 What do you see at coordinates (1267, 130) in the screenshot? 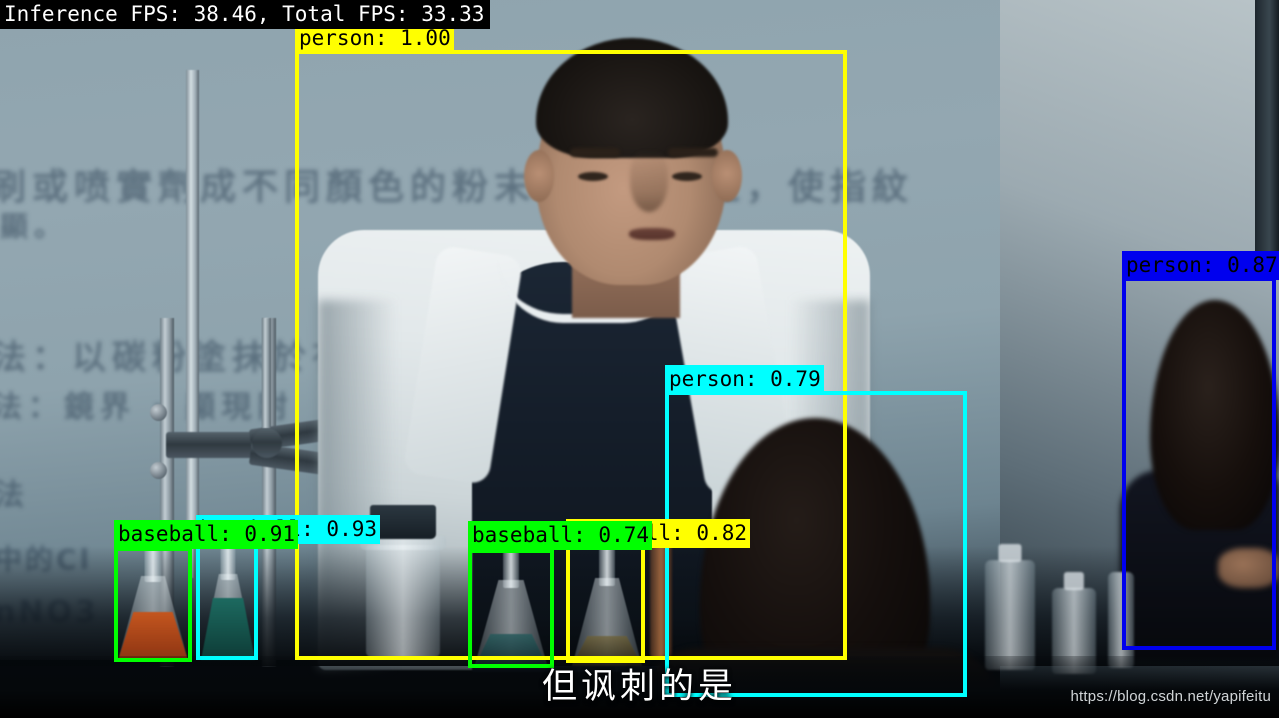
I see `wall-edge` at bounding box center [1267, 130].